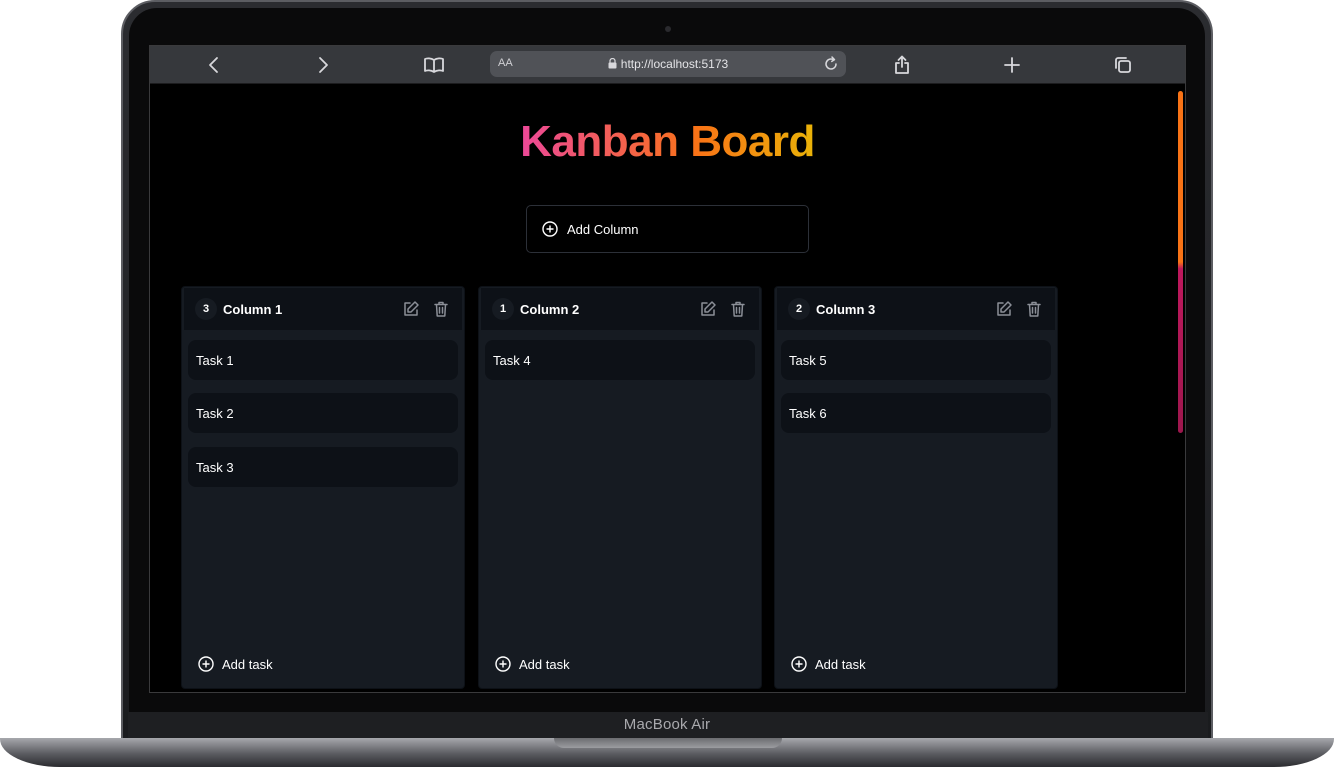 The image size is (1334, 767). I want to click on back-button, so click(214, 65).